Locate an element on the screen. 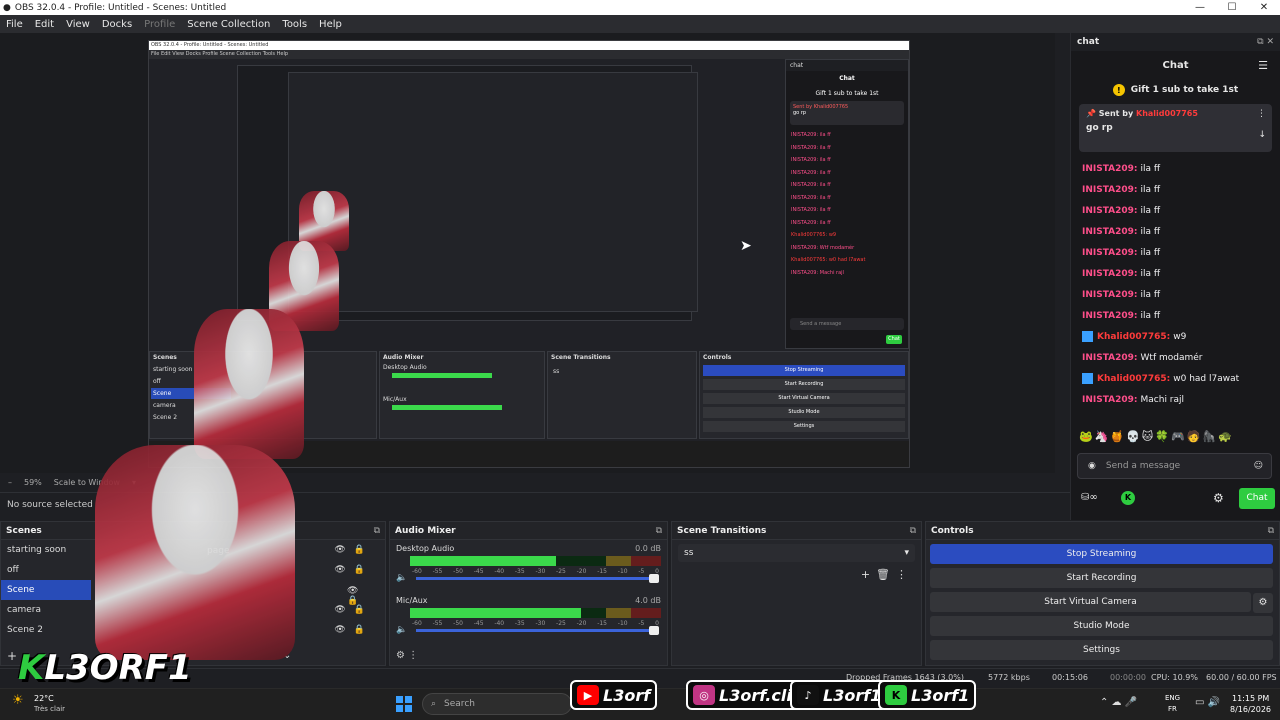 This screenshot has width=1280, height=720. chat-text: Machi rajl is located at coordinates (1162, 399).